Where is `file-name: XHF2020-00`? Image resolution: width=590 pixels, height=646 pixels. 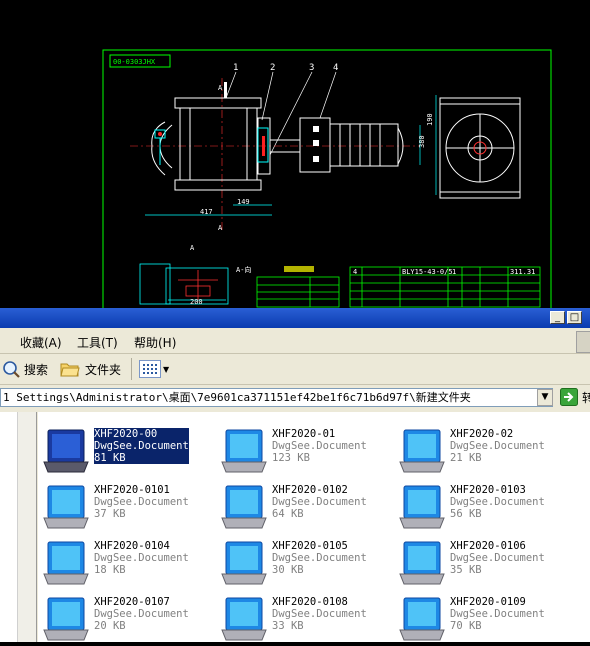 file-name: XHF2020-00 is located at coordinates (126, 434).